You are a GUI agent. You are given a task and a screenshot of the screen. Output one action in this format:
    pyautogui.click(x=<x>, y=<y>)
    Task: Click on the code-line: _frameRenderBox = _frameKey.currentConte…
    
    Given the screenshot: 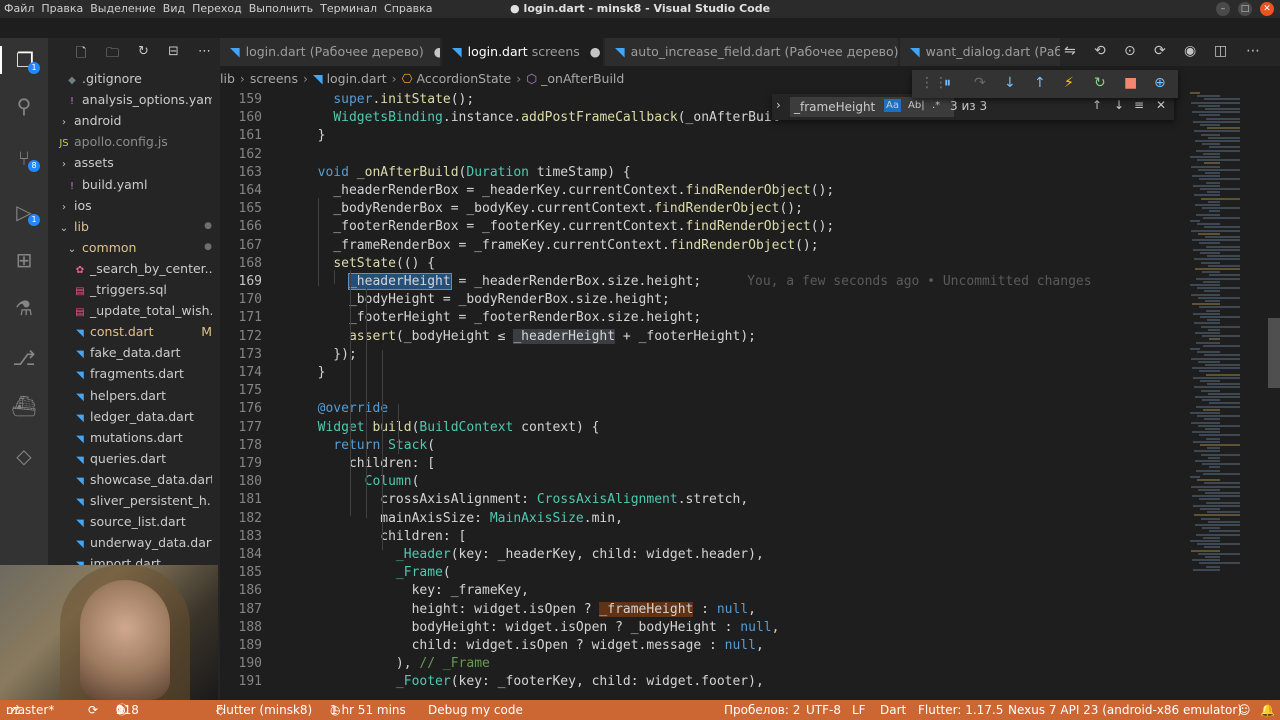 What is the action you would take?
    pyautogui.click(x=560, y=246)
    